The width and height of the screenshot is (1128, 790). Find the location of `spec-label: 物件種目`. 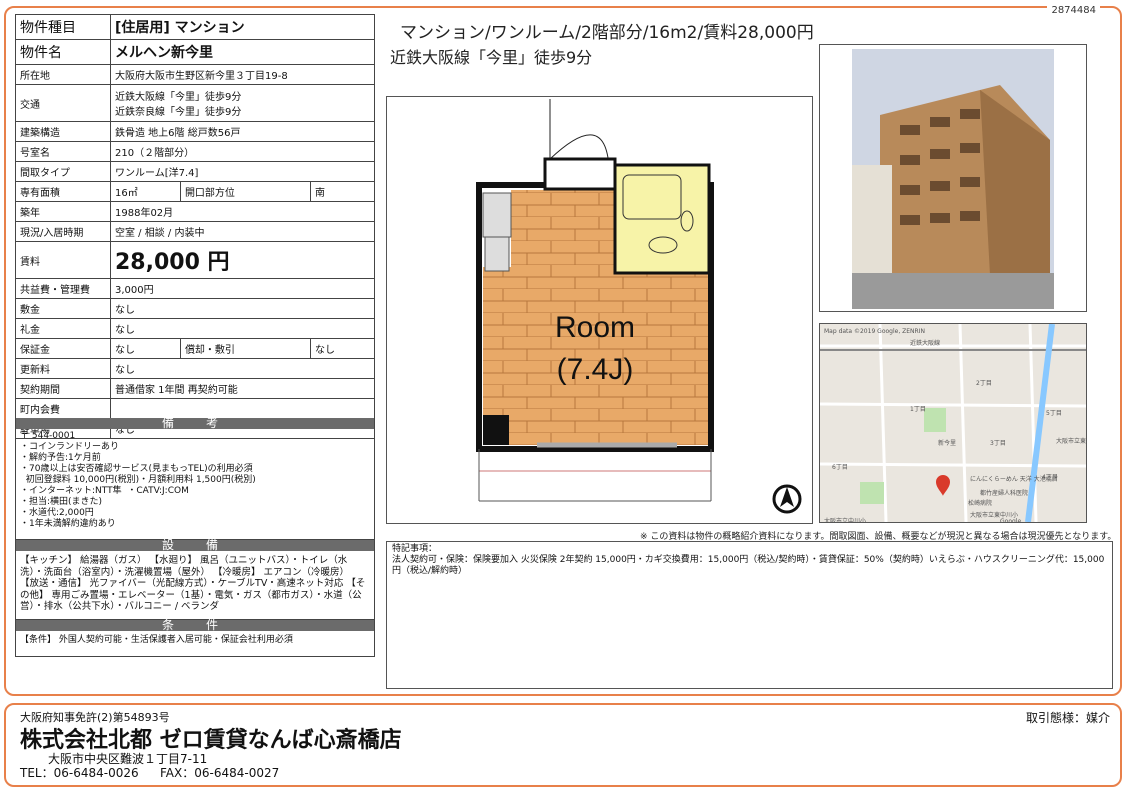

spec-label: 物件種目 is located at coordinates (63, 27).